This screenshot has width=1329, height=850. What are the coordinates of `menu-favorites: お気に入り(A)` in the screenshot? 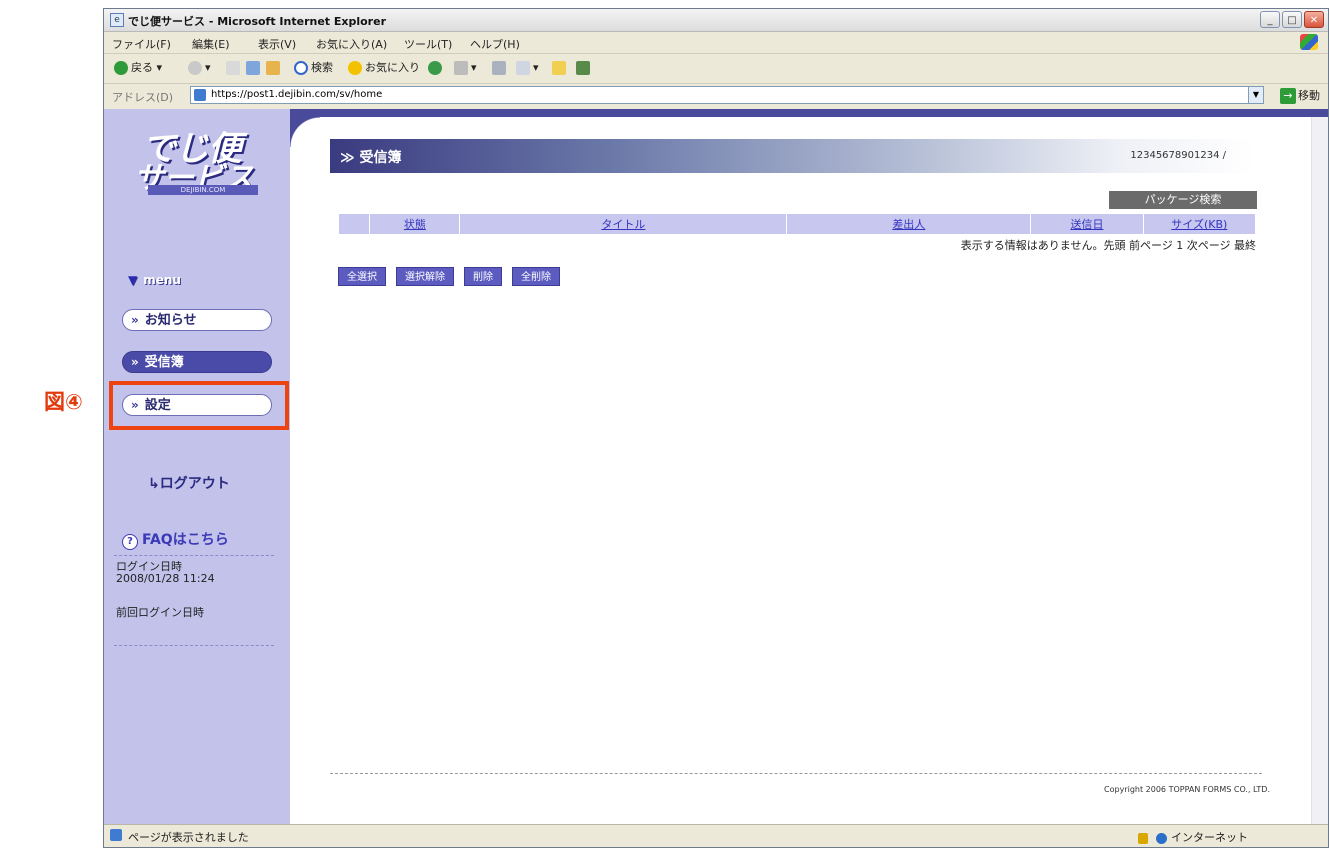 It's located at (351, 44).